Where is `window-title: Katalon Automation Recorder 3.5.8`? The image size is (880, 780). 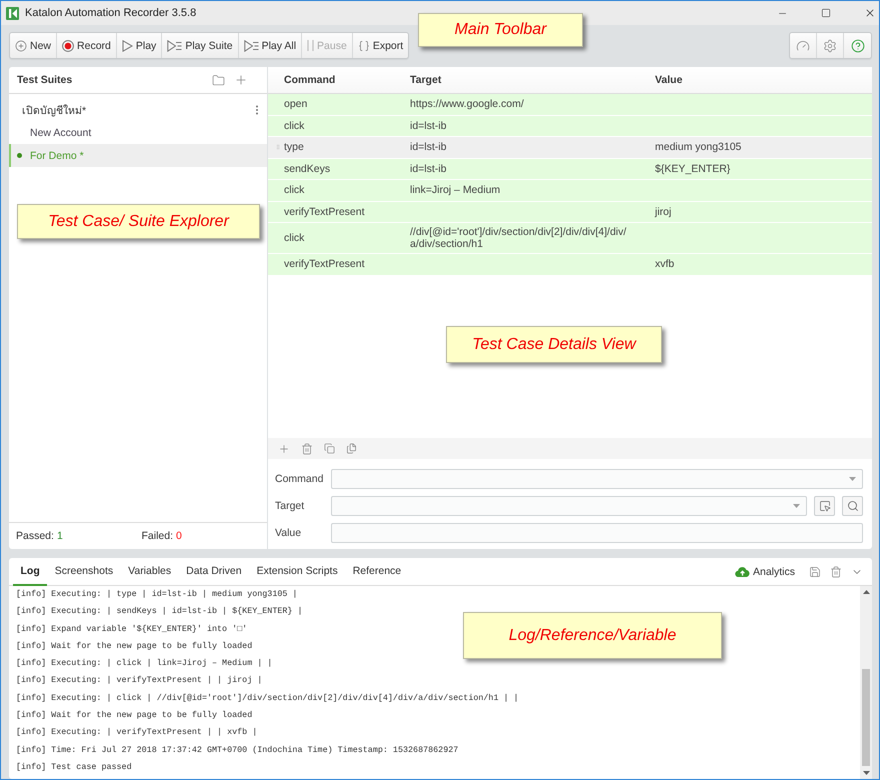
window-title: Katalon Automation Recorder 3.5.8 is located at coordinates (111, 13).